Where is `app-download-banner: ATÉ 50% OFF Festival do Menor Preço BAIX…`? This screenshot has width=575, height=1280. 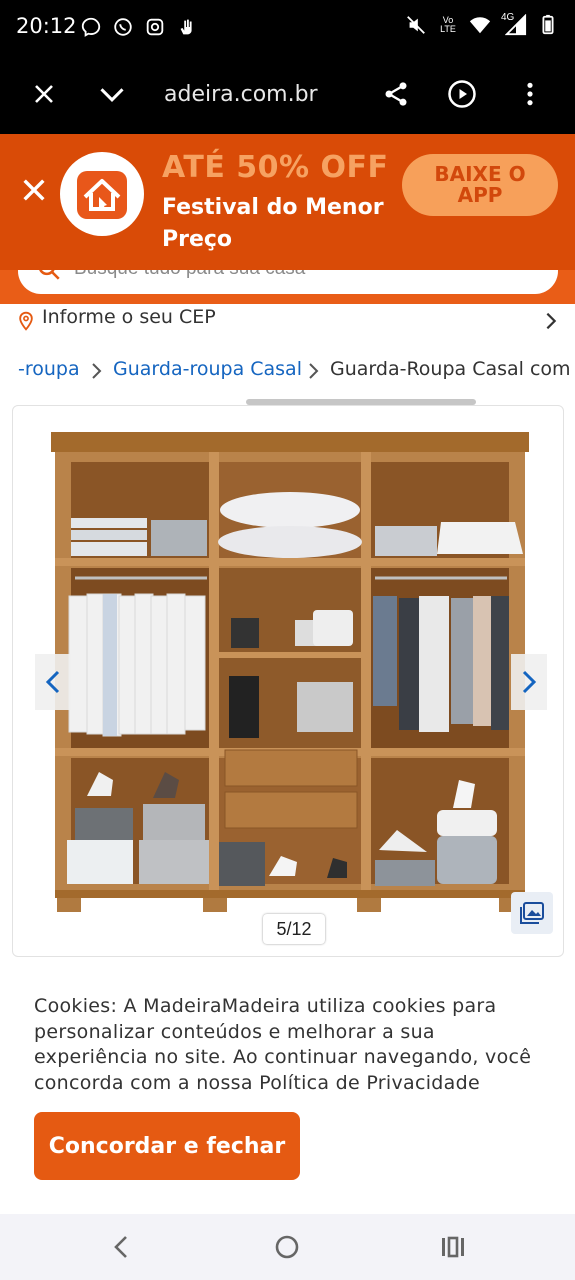
app-download-banner: ATÉ 50% OFF Festival do Menor Preço BAIX… is located at coordinates (287, 202).